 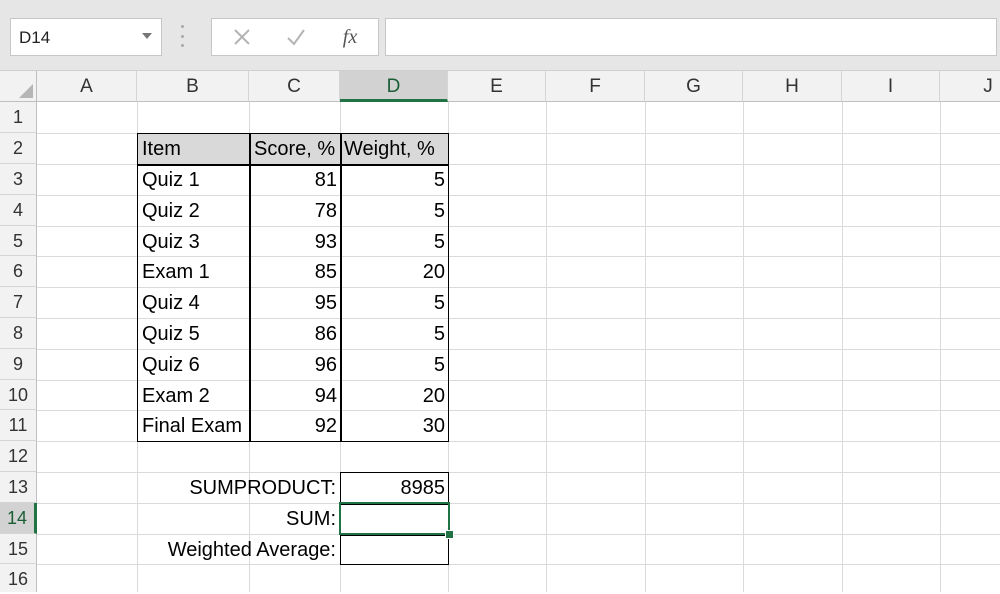 What do you see at coordinates (18, 333) in the screenshot?
I see `row-header-8: 8` at bounding box center [18, 333].